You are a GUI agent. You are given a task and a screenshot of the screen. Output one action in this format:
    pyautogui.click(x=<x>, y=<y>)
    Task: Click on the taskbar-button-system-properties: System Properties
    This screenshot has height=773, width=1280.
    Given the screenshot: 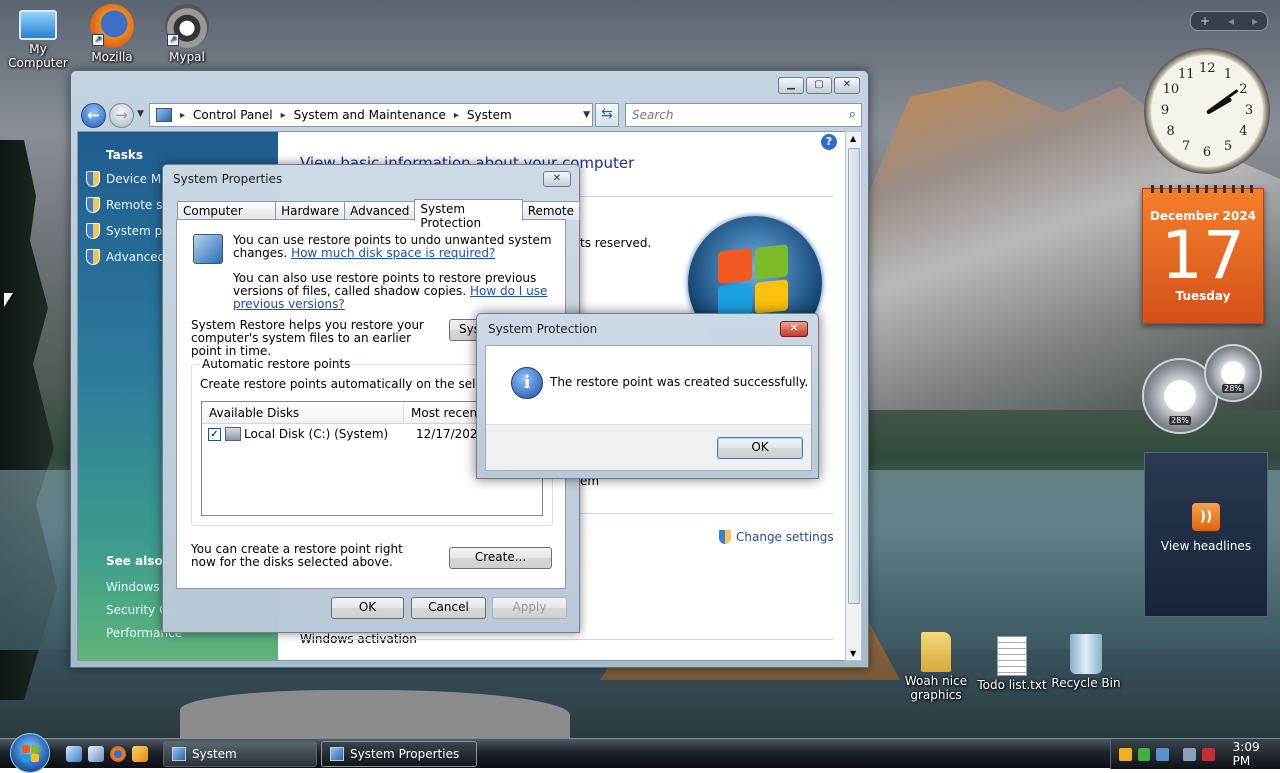 What is the action you would take?
    pyautogui.click(x=399, y=754)
    